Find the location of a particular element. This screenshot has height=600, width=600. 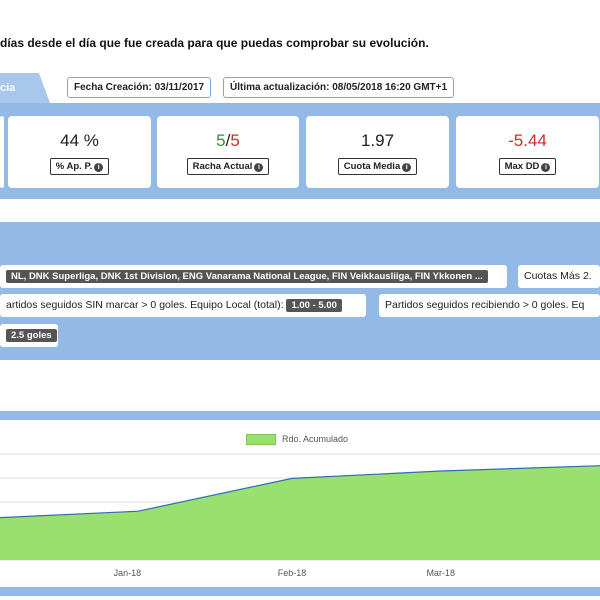

x-tick-label: Jan-18 is located at coordinates (128, 573).